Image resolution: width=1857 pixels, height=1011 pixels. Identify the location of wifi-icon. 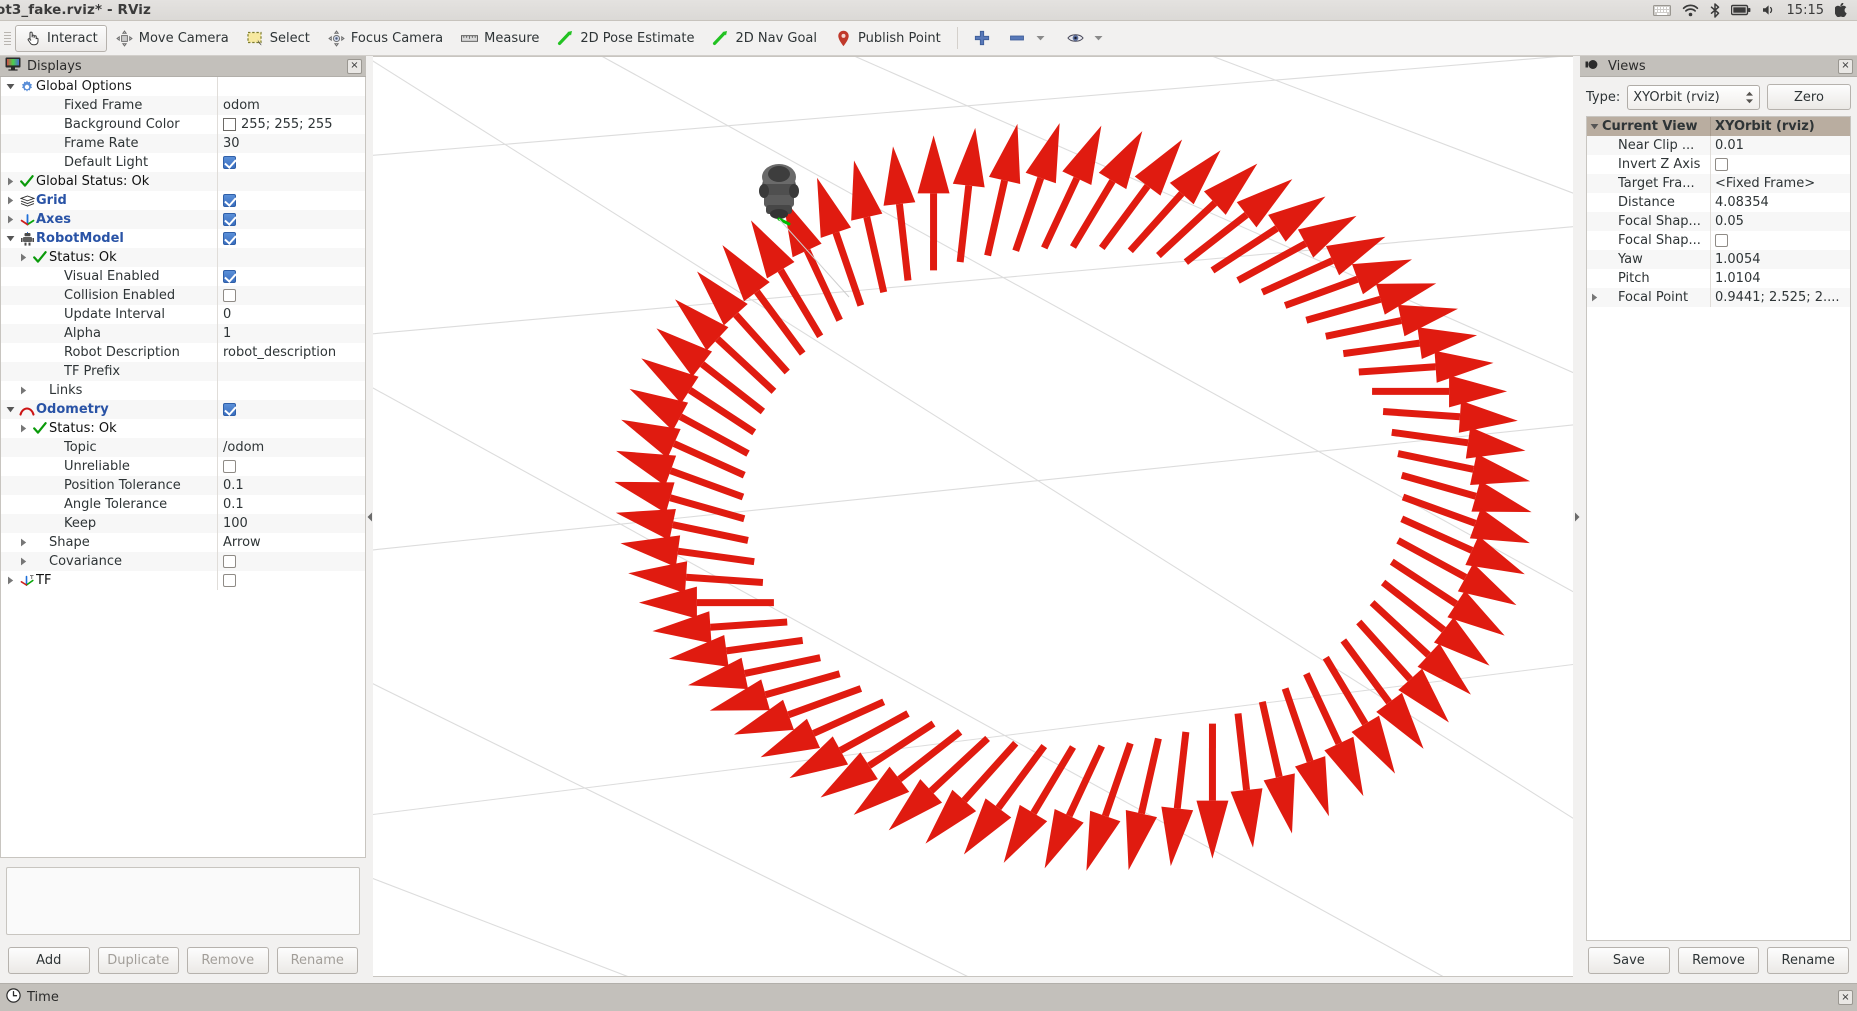
(1690, 10).